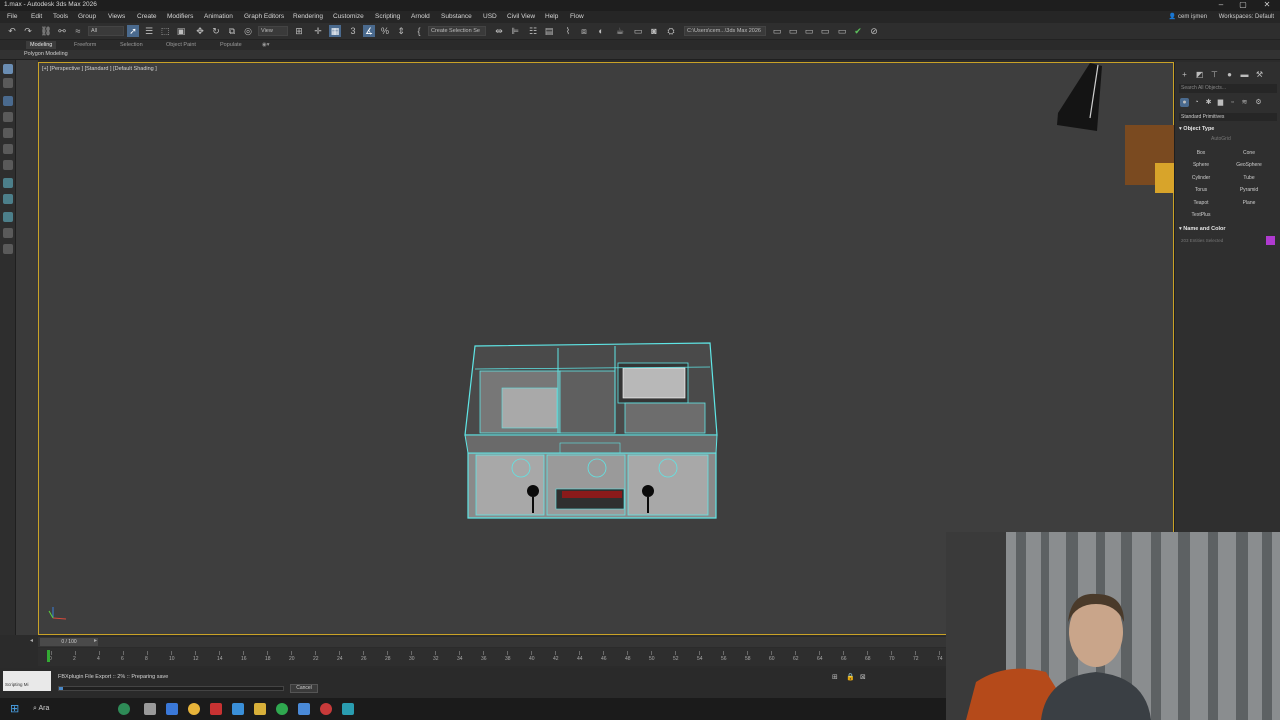  Describe the element at coordinates (863, 677) in the screenshot. I see `grid-icon: ⊠` at that location.